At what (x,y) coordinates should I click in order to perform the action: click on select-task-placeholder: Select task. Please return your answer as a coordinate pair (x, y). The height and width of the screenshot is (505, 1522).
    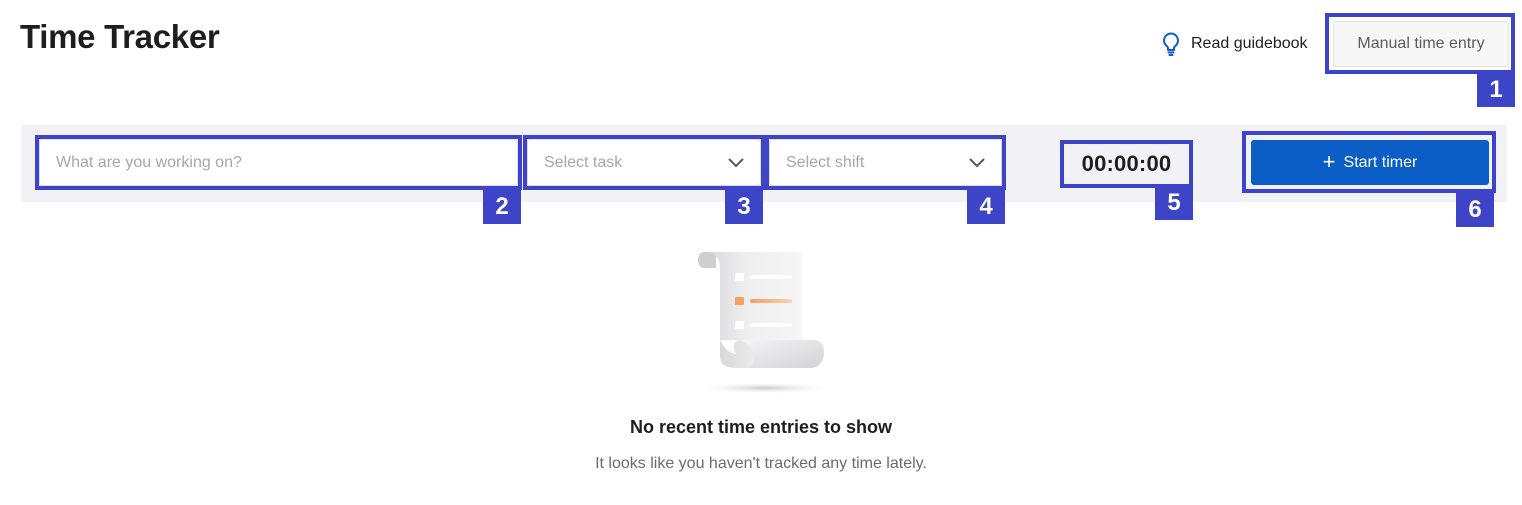
    Looking at the image, I should click on (583, 162).